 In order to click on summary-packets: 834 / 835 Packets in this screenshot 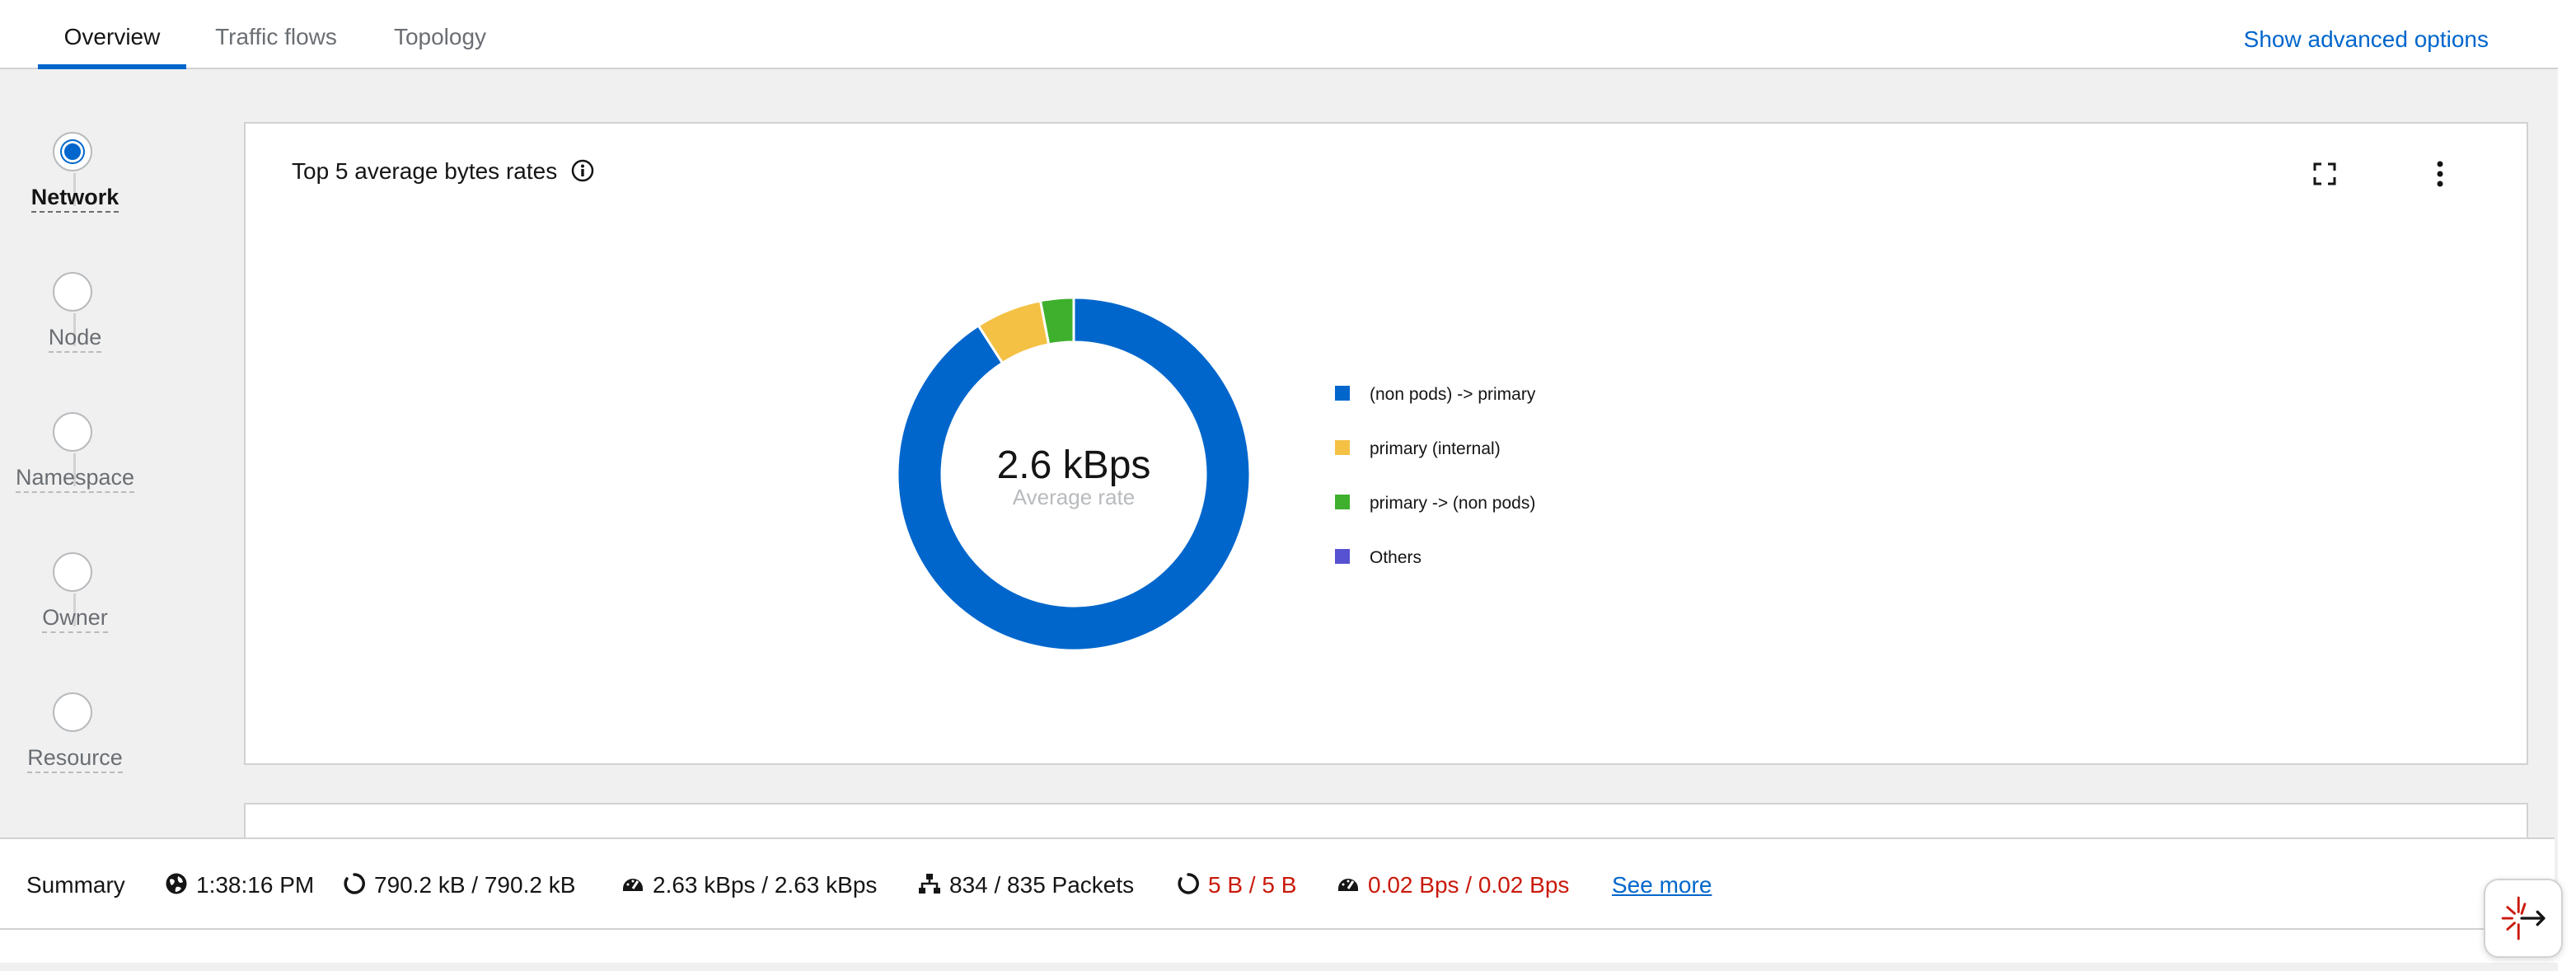, I will do `click(1026, 883)`.